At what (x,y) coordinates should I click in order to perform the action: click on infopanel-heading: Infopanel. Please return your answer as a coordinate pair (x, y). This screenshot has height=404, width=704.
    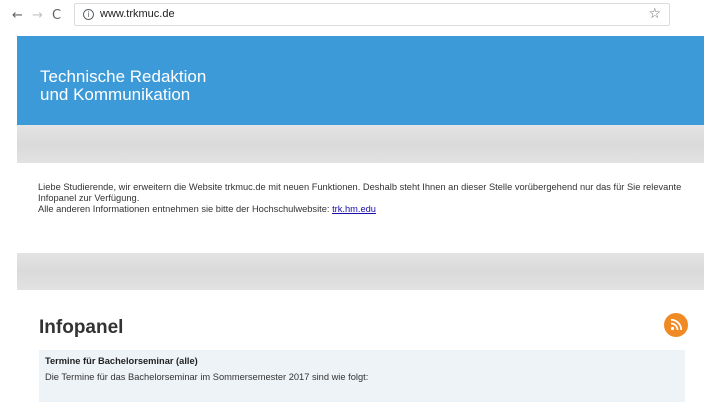
    Looking at the image, I should click on (81, 327).